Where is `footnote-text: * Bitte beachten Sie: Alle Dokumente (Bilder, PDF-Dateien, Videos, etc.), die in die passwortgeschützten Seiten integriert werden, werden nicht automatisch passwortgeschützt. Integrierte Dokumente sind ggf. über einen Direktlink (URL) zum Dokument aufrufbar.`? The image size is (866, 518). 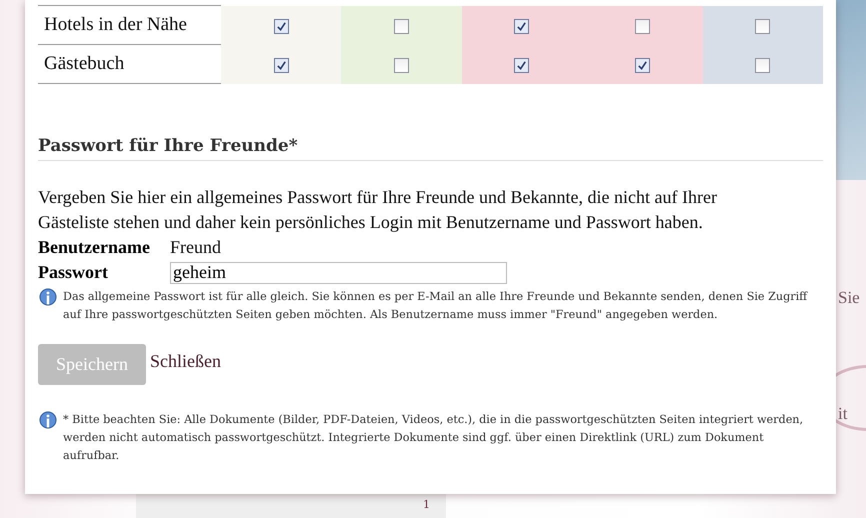
footnote-text: * Bitte beachten Sie: Alle Dokumente (Bilder, PDF-Dateien, Videos, etc.), die in die passwortgeschützten Seiten integriert werden, werden nicht automatisch passwortgeschützt. Integrierte Dokumente sind ggf. über einen Direktlink (URL) zum Dokument aufrufbar. is located at coordinates (433, 438).